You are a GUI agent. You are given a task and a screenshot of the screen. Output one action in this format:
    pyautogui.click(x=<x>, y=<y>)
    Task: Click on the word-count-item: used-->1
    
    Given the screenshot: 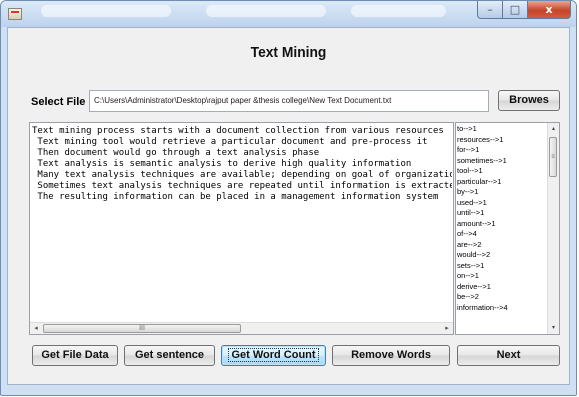 What is the action you would take?
    pyautogui.click(x=502, y=203)
    